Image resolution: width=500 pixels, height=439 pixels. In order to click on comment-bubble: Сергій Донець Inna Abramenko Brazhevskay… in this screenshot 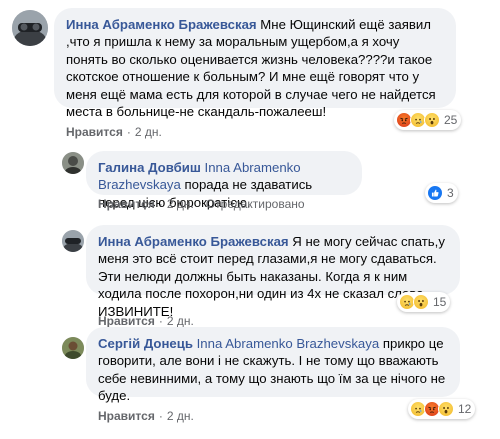, I will do `click(273, 365)`.